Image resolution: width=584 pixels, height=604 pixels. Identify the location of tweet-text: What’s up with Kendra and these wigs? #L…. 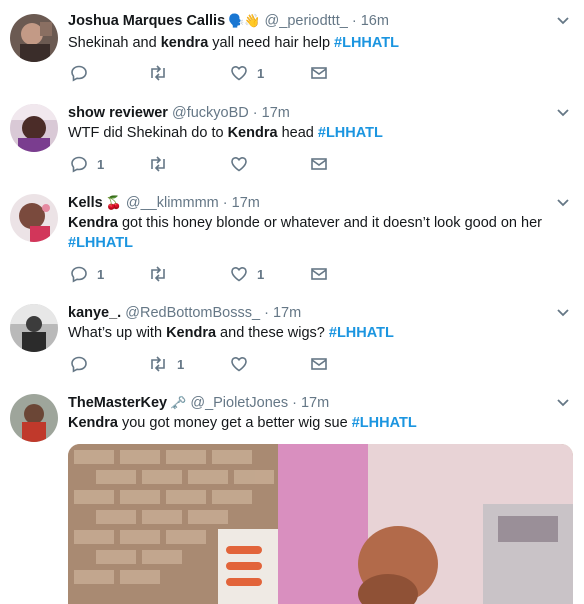
(318, 333).